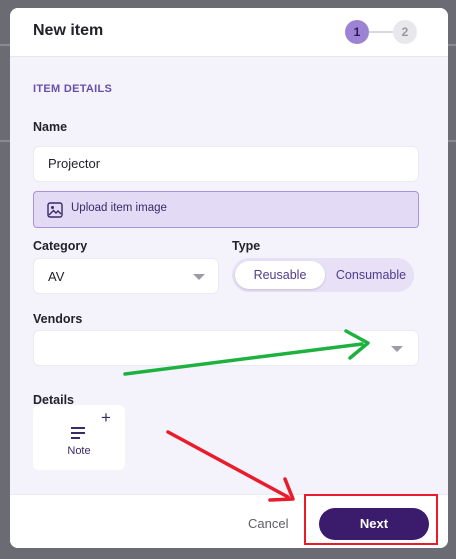 This screenshot has height=559, width=456. Describe the element at coordinates (246, 246) in the screenshot. I see `type-label: Type` at that location.